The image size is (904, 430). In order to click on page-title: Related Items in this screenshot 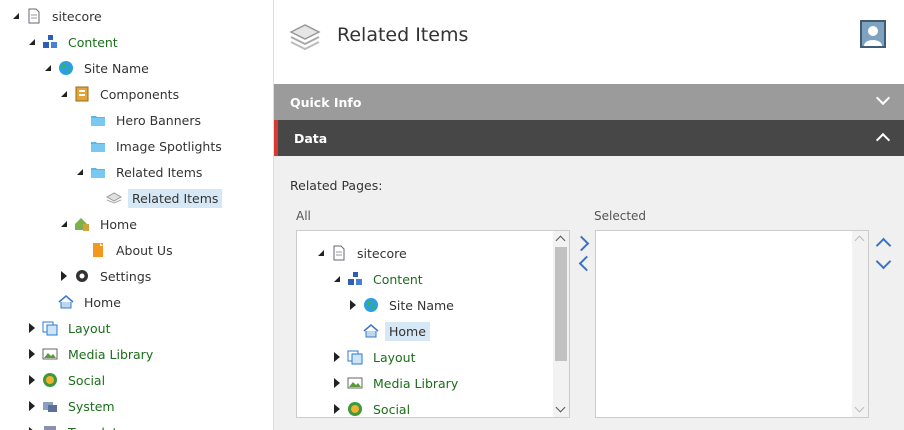, I will do `click(403, 35)`.